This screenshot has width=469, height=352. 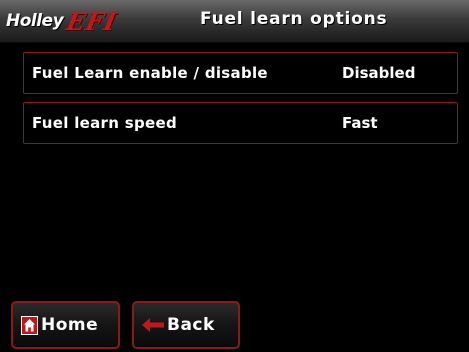 What do you see at coordinates (240, 123) in the screenshot?
I see `option-fuel-learn-speed: Fuel learn speed Fast` at bounding box center [240, 123].